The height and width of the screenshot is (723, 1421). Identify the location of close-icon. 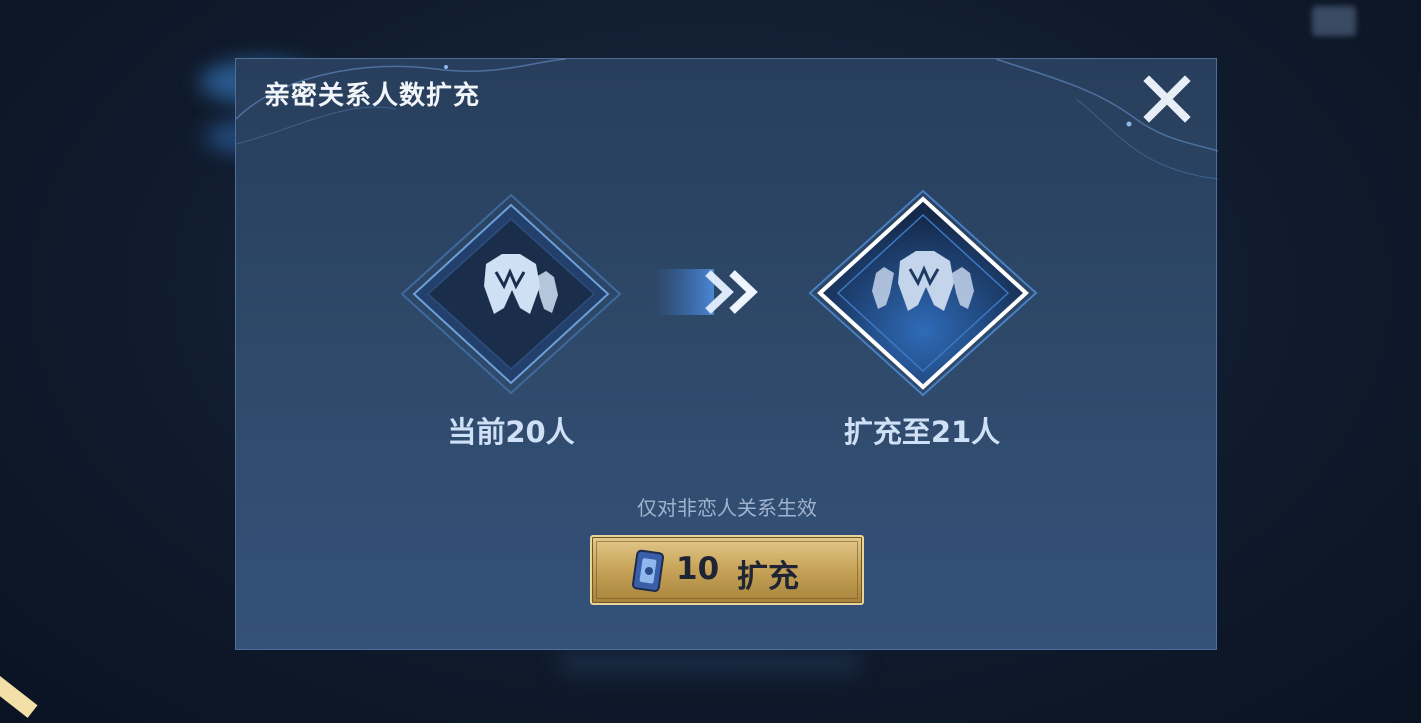
(1167, 99).